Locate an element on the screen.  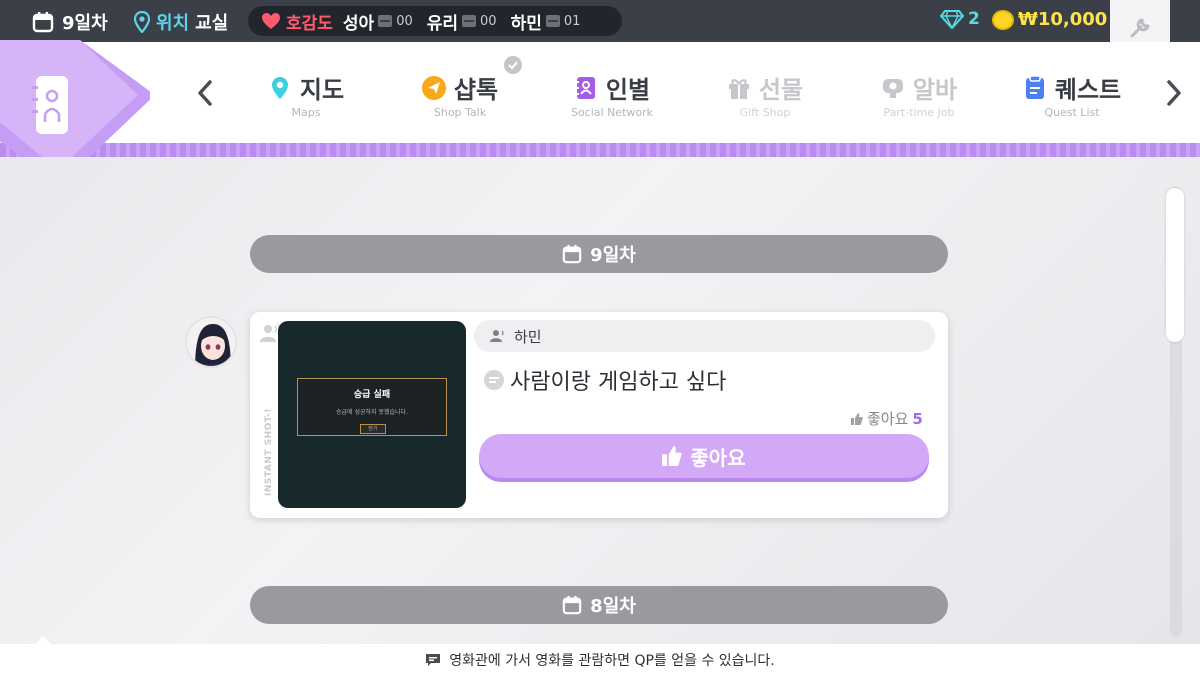
speech-bubble-icon is located at coordinates (494, 380).